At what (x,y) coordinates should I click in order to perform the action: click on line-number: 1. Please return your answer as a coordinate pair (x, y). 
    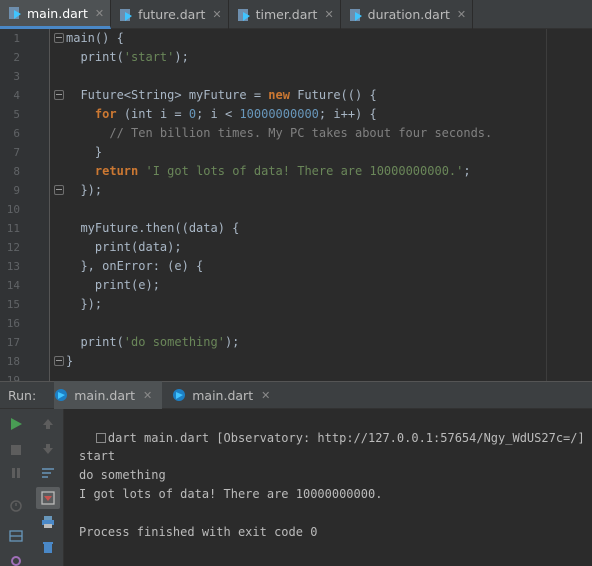
    Looking at the image, I should click on (16, 38).